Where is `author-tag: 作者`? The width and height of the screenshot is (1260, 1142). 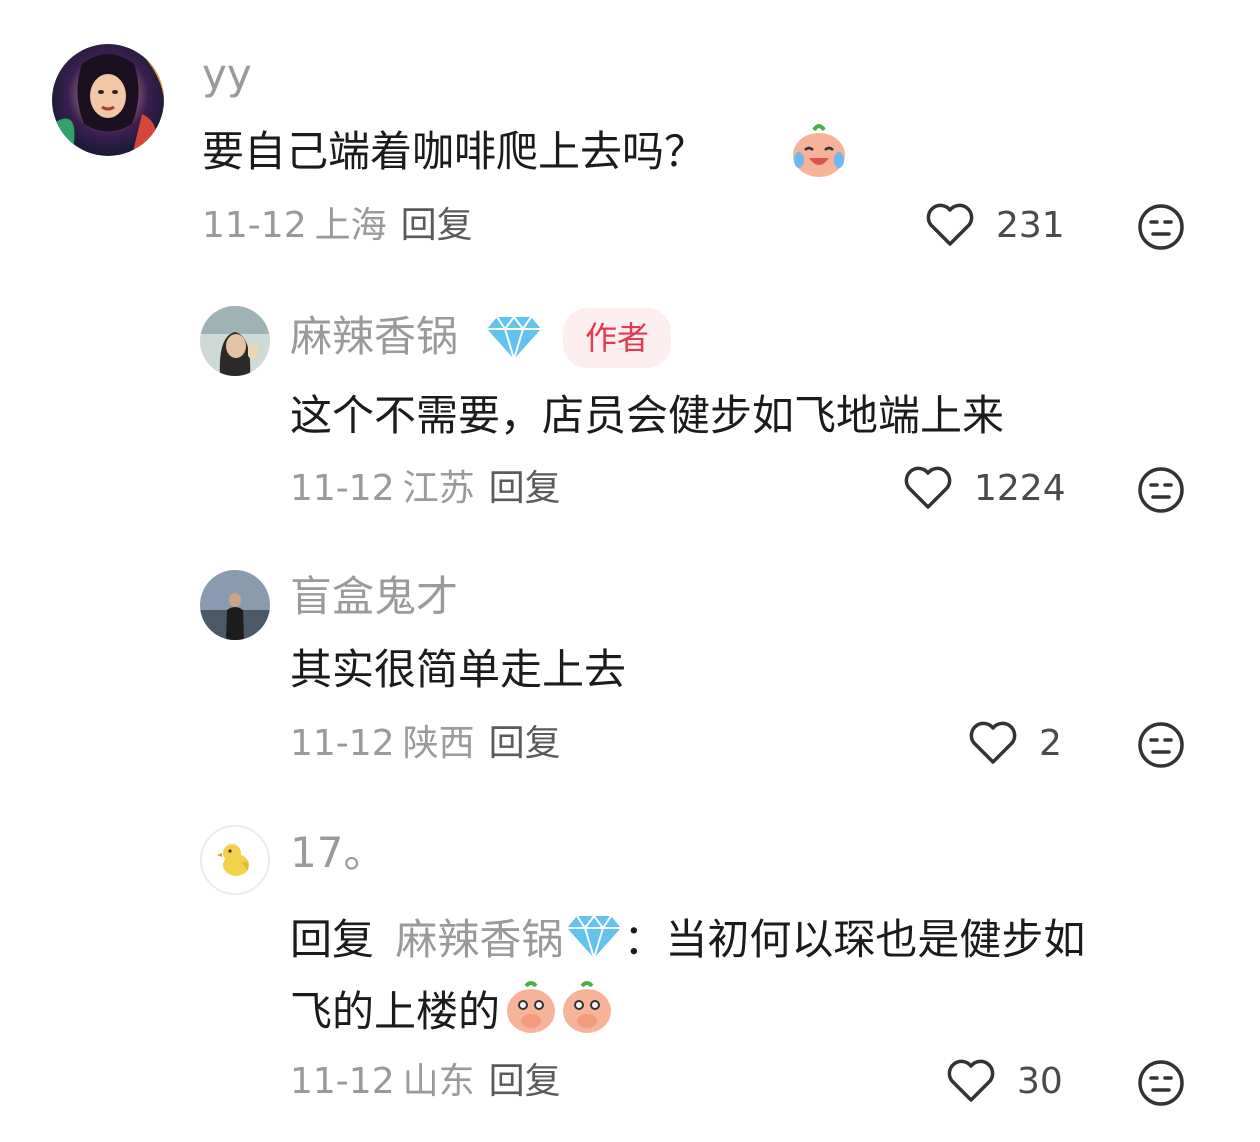 author-tag: 作者 is located at coordinates (617, 338).